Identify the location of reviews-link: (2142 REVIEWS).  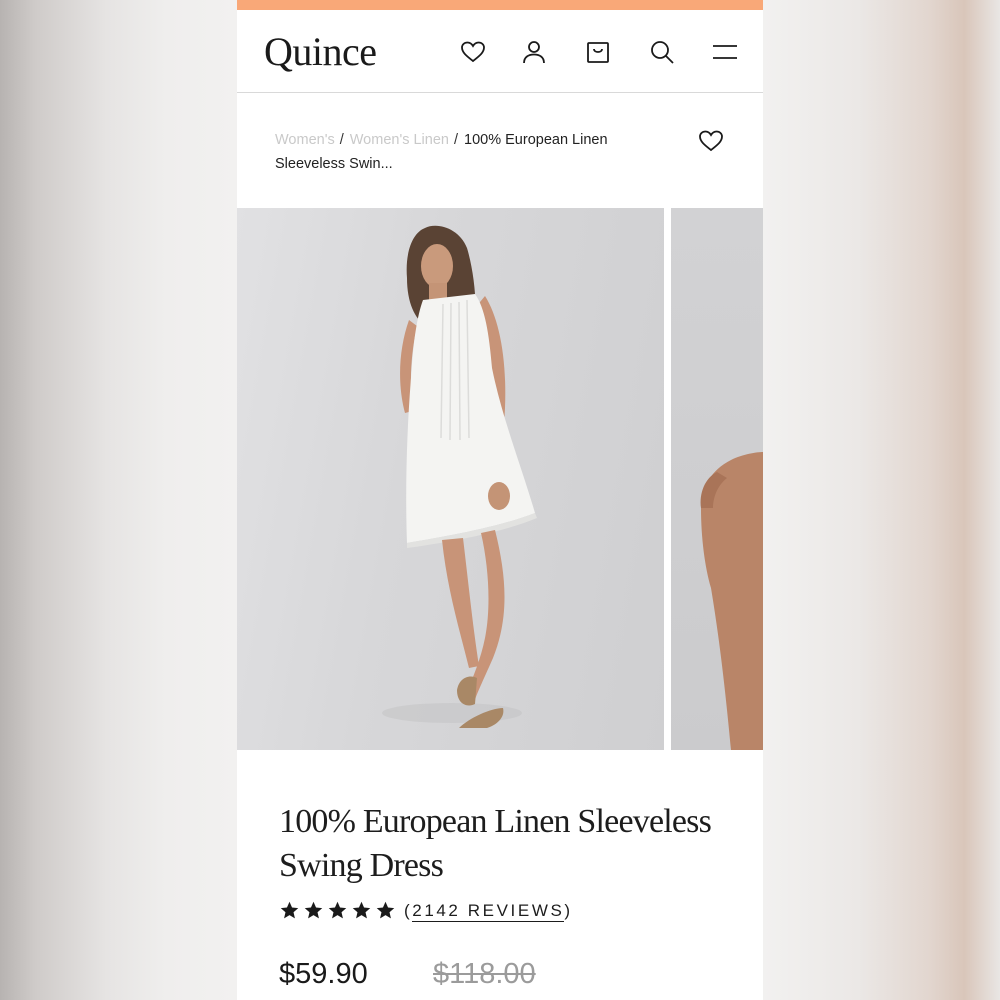
(488, 911).